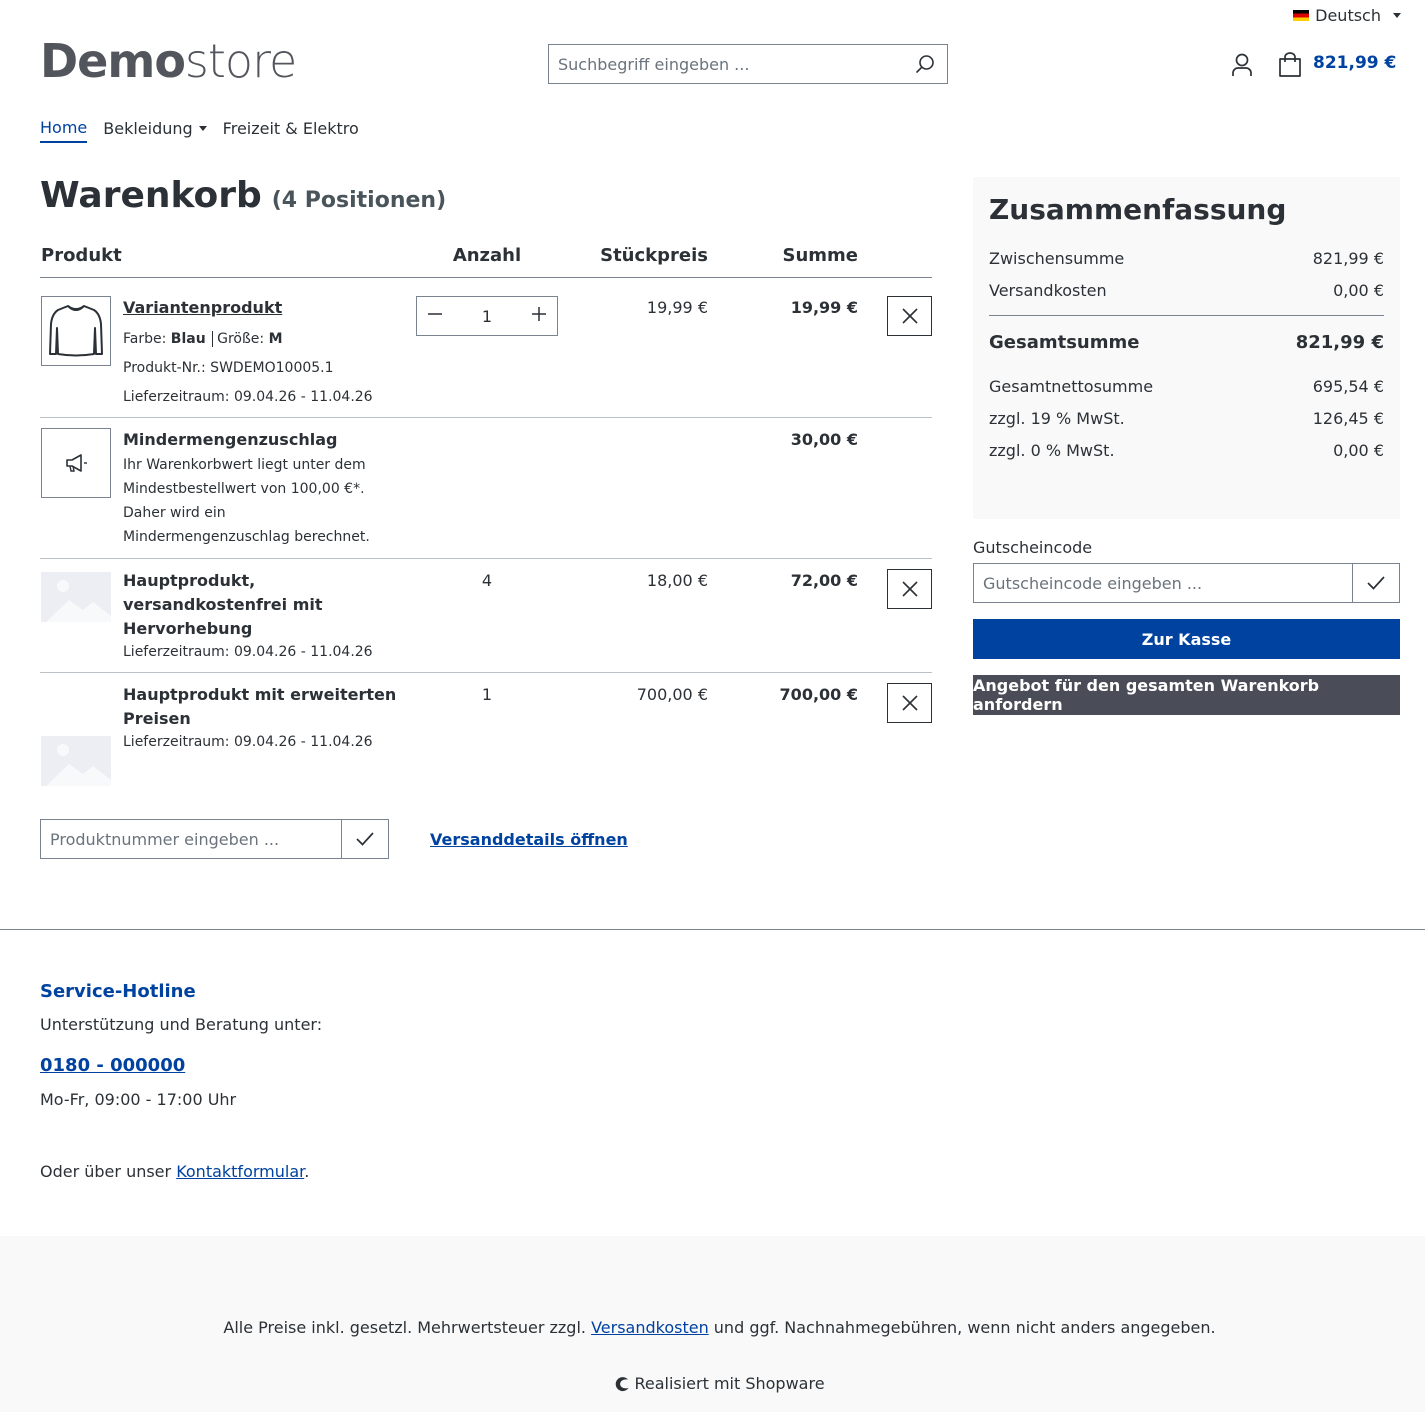  Describe the element at coordinates (729, 1383) in the screenshot. I see `powered-by-label: Realisiert mit Shopware` at that location.